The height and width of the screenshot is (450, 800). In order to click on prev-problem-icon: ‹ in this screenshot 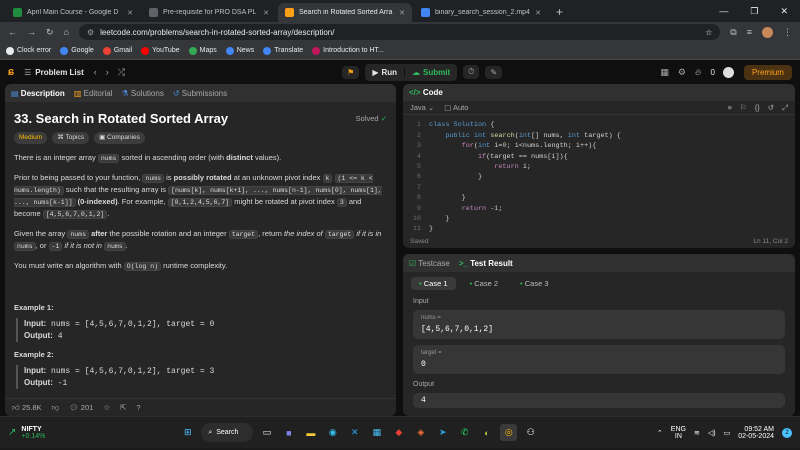, I will do `click(95, 72)`.